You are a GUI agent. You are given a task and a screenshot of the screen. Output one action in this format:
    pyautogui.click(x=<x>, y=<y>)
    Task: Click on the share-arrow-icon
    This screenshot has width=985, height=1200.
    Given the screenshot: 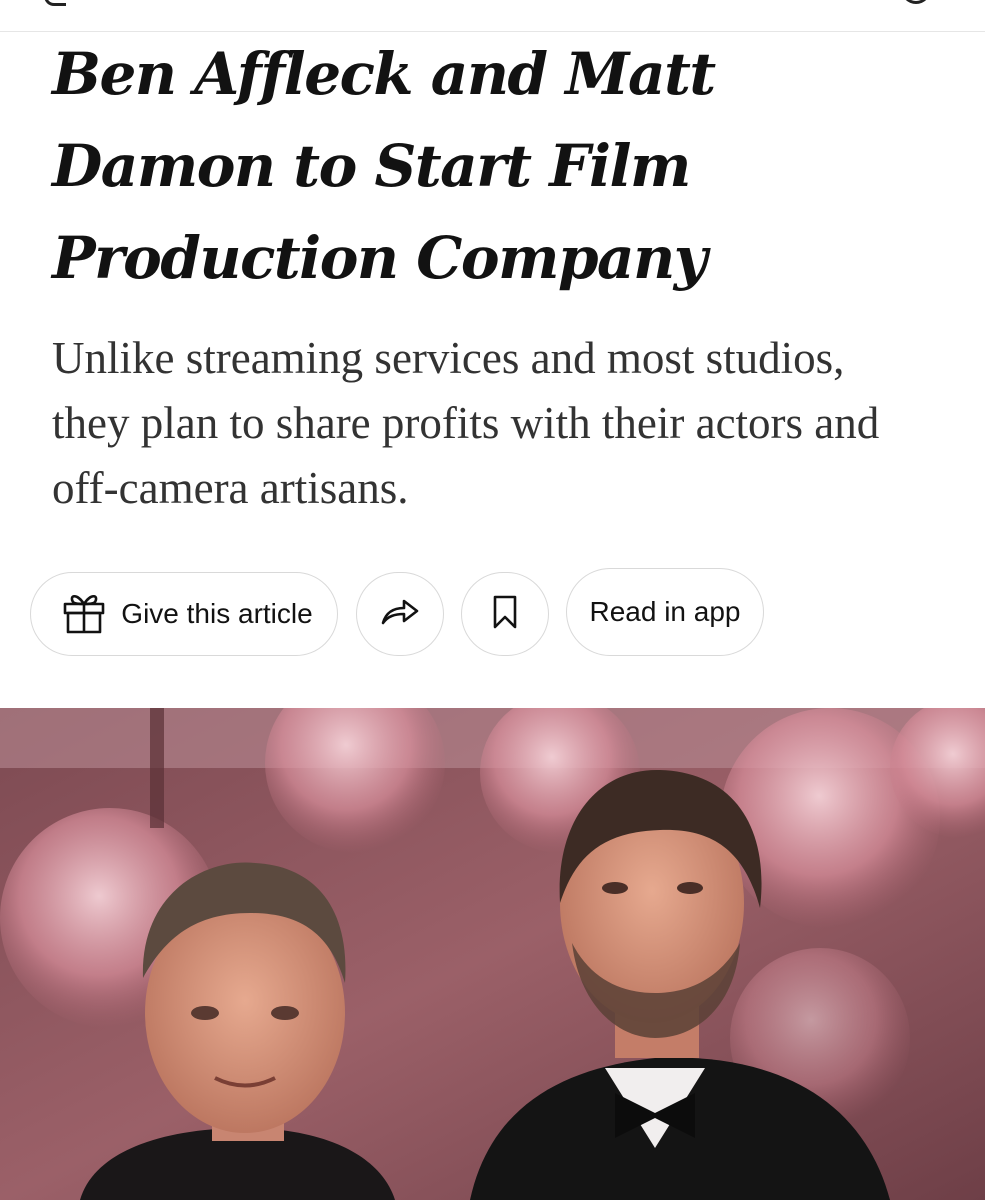 What is the action you would take?
    pyautogui.click(x=400, y=614)
    